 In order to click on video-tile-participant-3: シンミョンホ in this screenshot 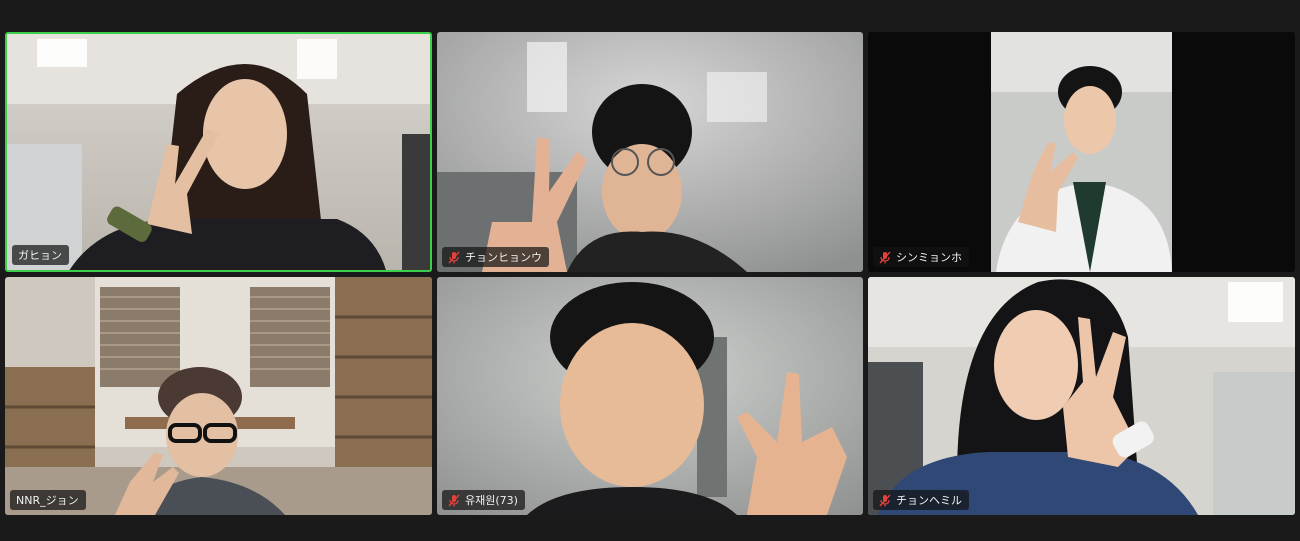, I will do `click(1081, 152)`.